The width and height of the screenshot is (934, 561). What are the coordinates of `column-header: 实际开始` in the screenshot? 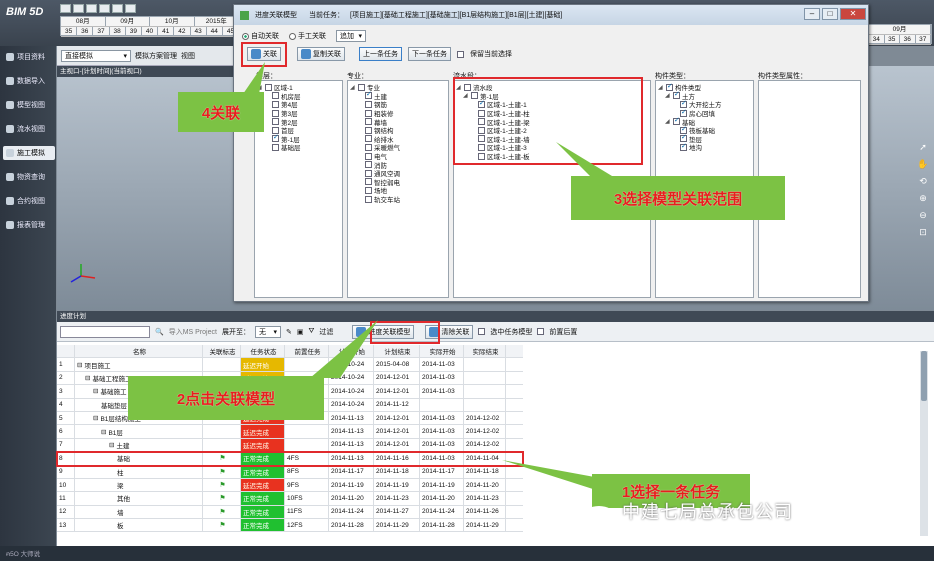 It's located at (442, 351).